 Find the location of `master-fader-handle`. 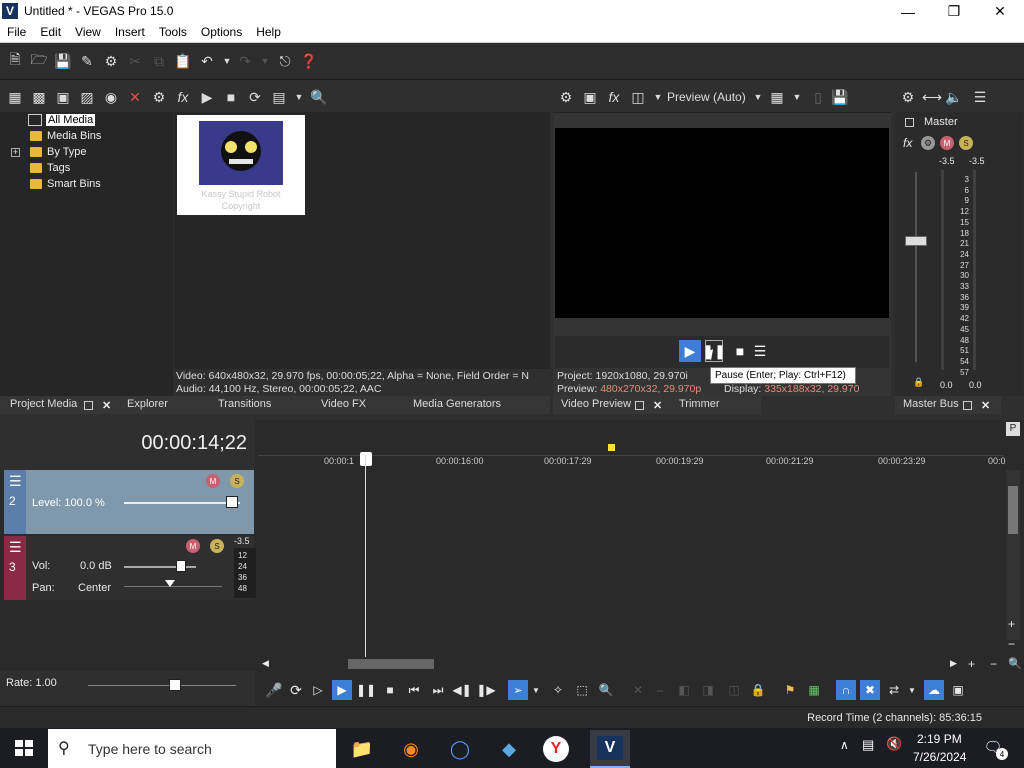

master-fader-handle is located at coordinates (916, 241).